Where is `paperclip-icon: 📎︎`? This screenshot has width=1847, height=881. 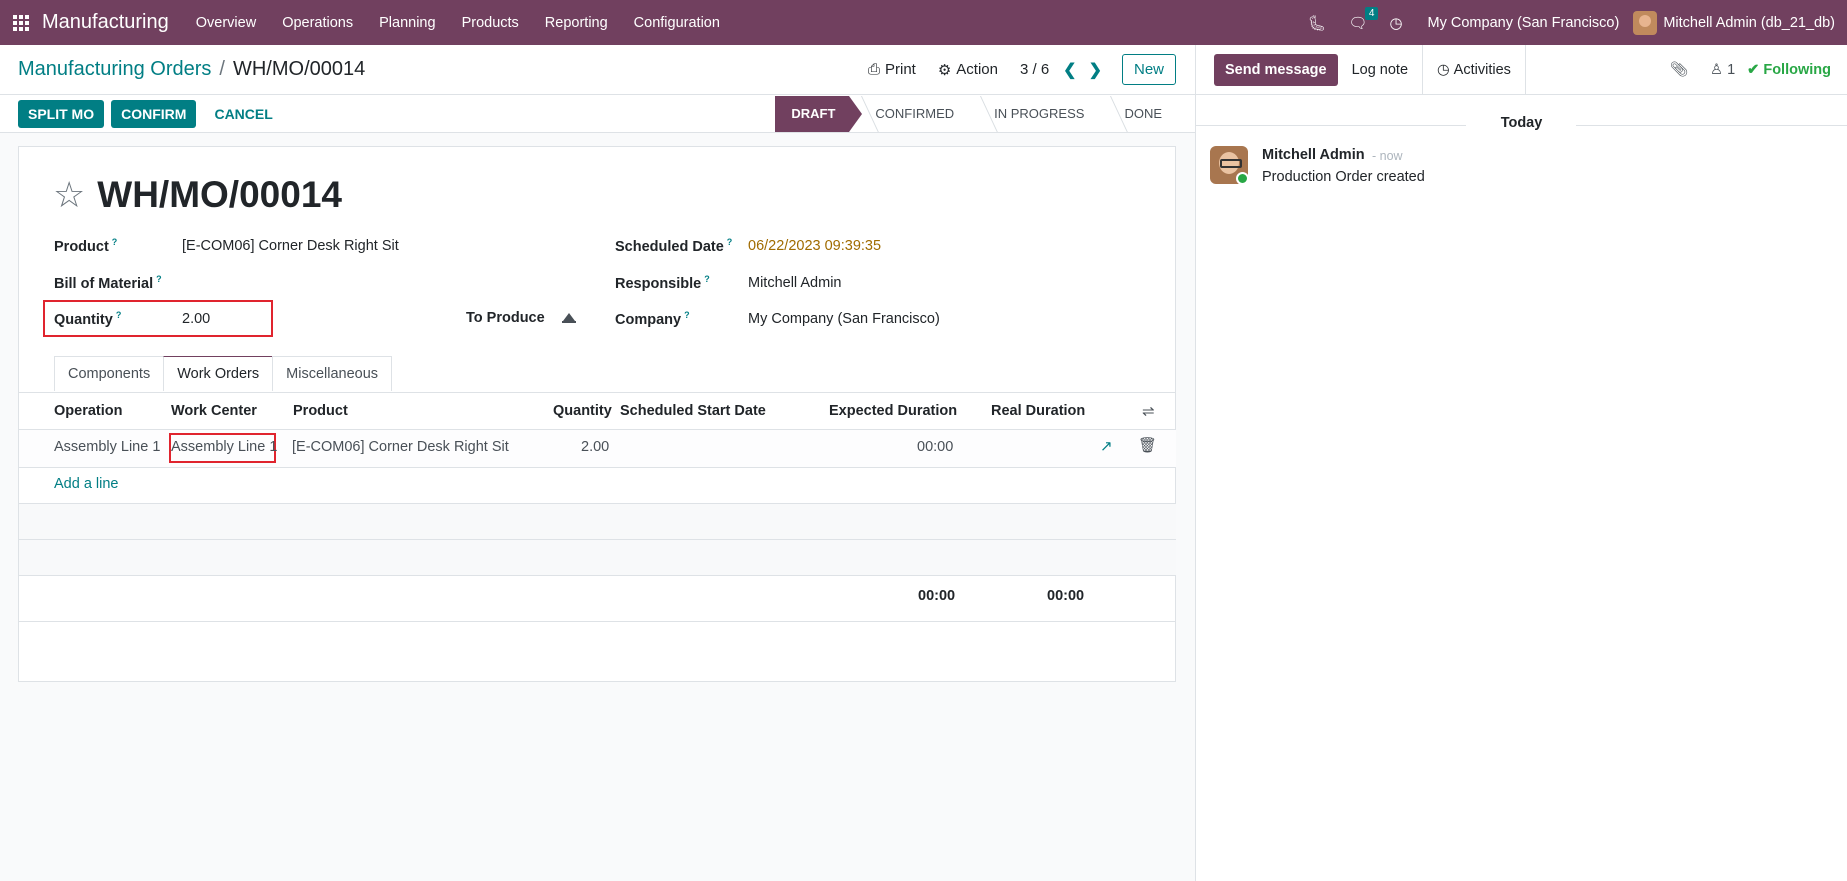
paperclip-icon: 📎︎ is located at coordinates (1679, 69).